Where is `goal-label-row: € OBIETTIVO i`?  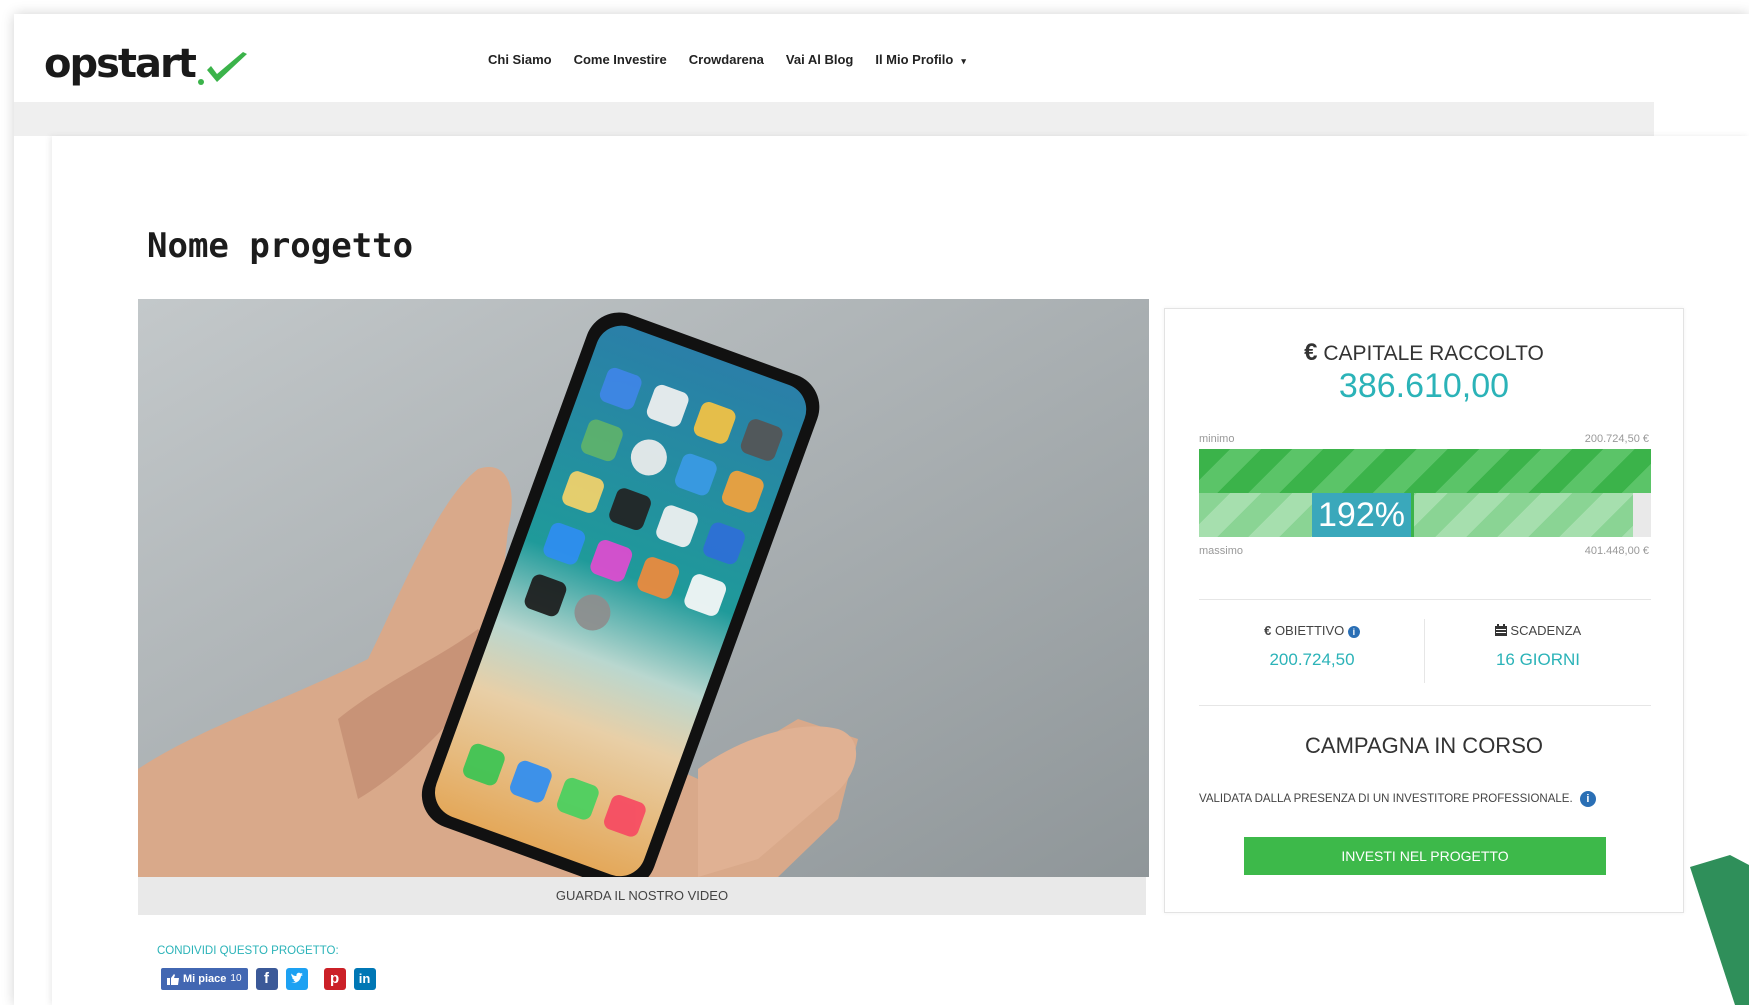 goal-label-row: € OBIETTIVO i is located at coordinates (1312, 630).